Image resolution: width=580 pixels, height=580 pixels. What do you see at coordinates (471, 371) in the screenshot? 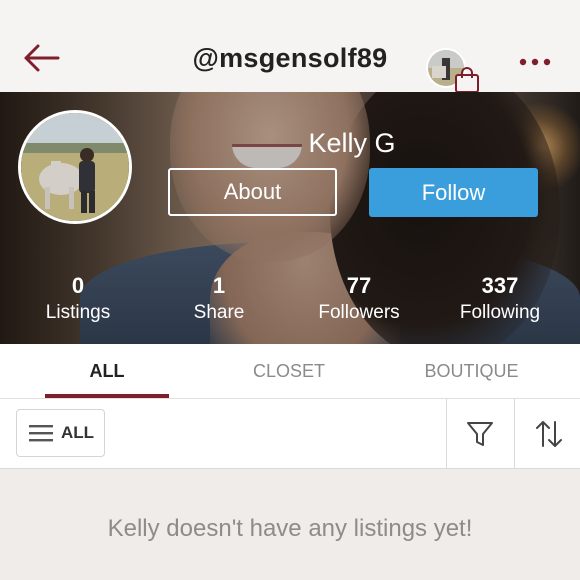
I see `tab-boutique: BOUTIQUE` at bounding box center [471, 371].